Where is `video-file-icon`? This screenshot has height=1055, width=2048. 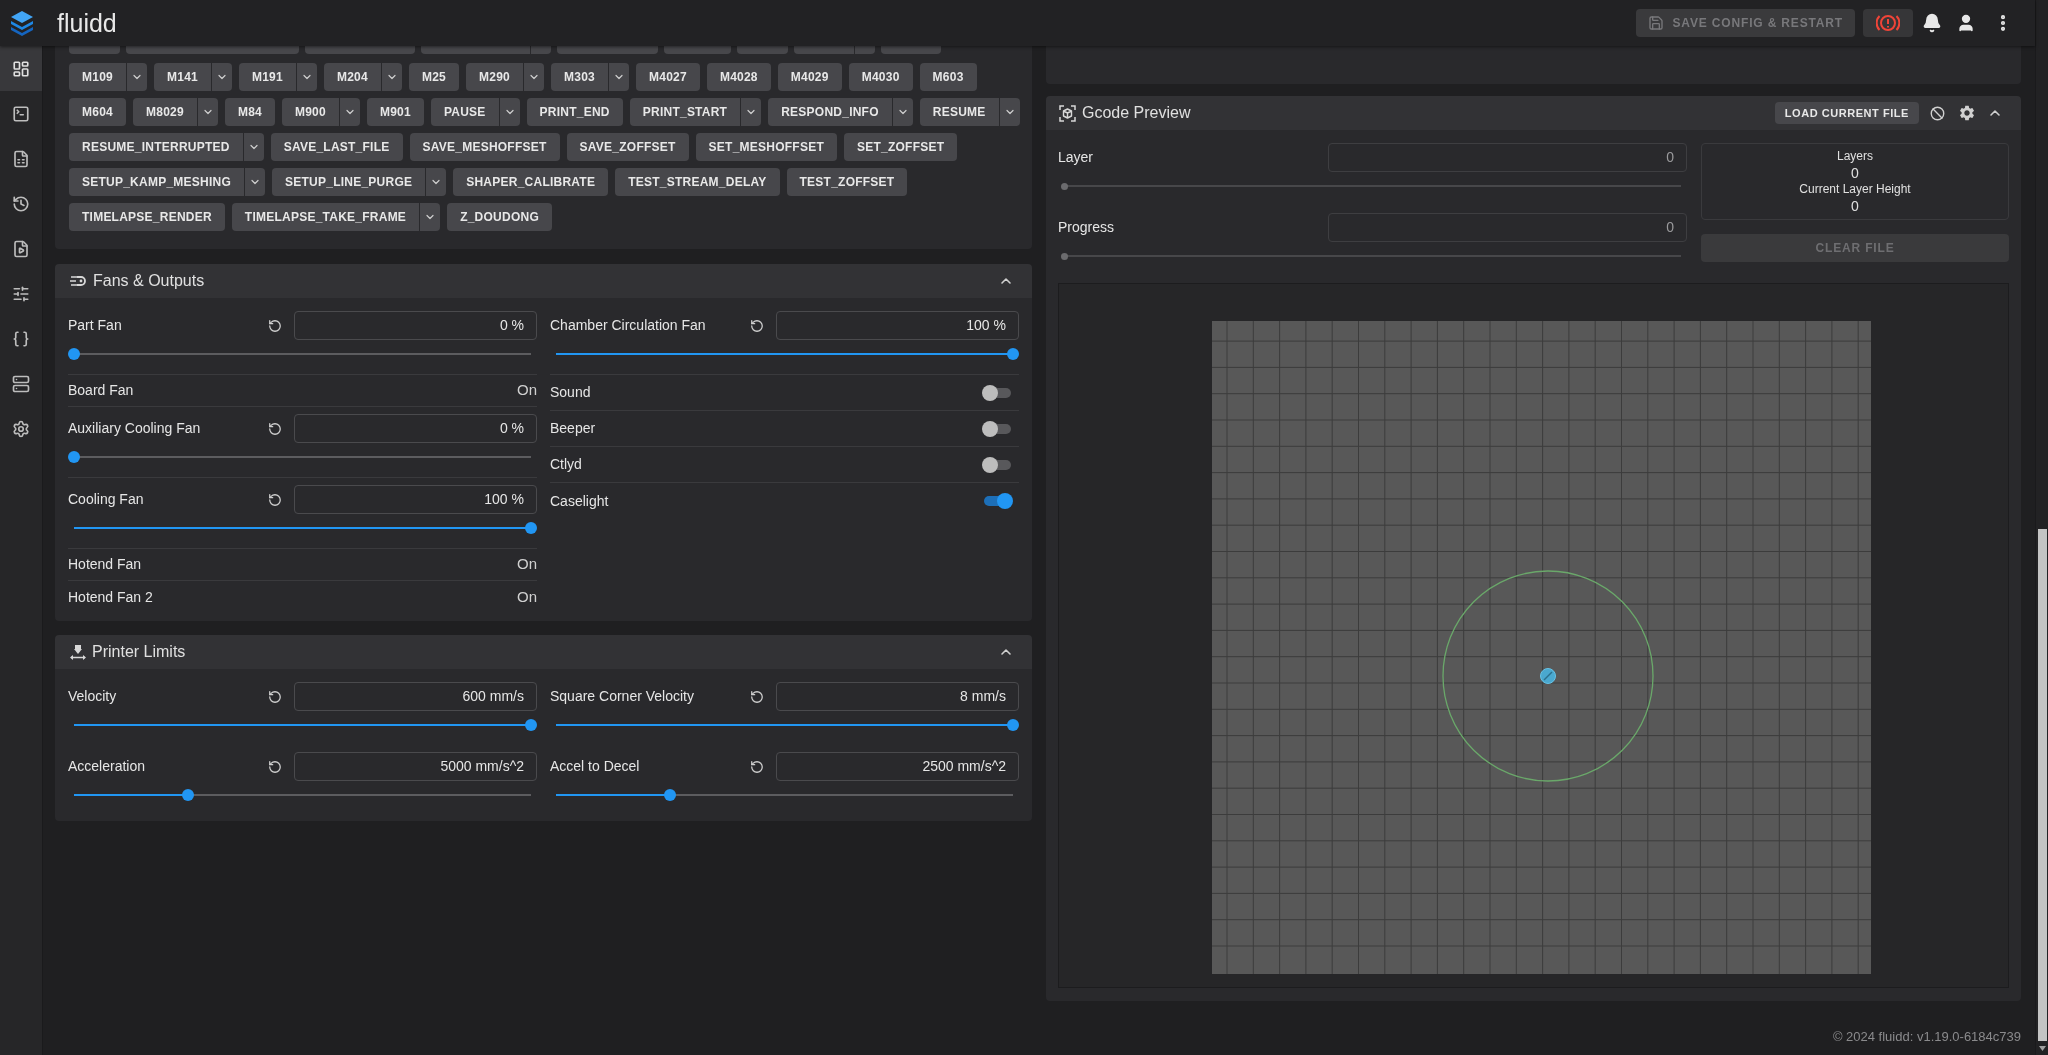
video-file-icon is located at coordinates (21, 248).